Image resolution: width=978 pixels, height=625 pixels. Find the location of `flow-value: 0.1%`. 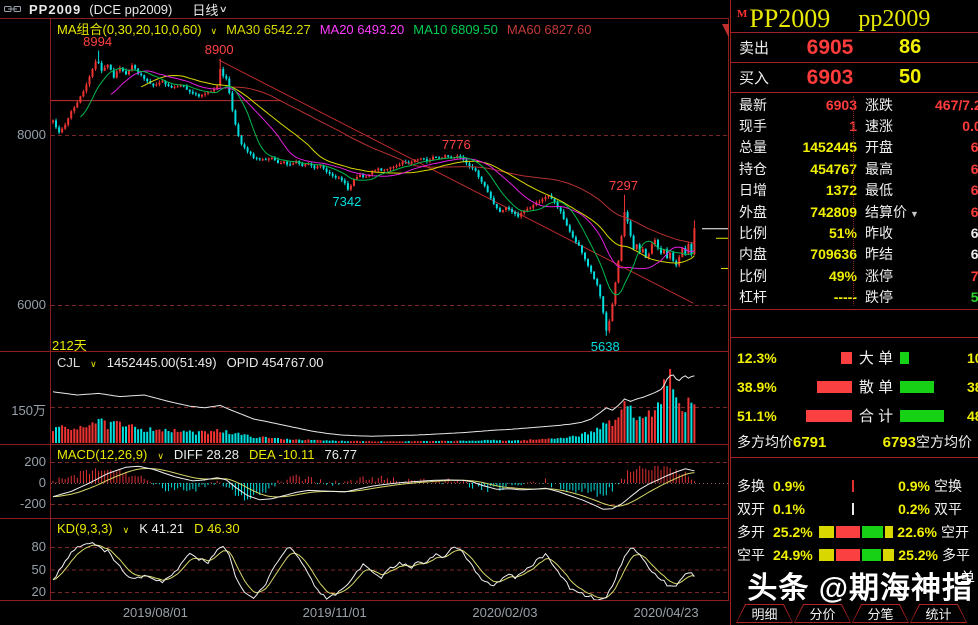

flow-value: 0.1% is located at coordinates (789, 508).